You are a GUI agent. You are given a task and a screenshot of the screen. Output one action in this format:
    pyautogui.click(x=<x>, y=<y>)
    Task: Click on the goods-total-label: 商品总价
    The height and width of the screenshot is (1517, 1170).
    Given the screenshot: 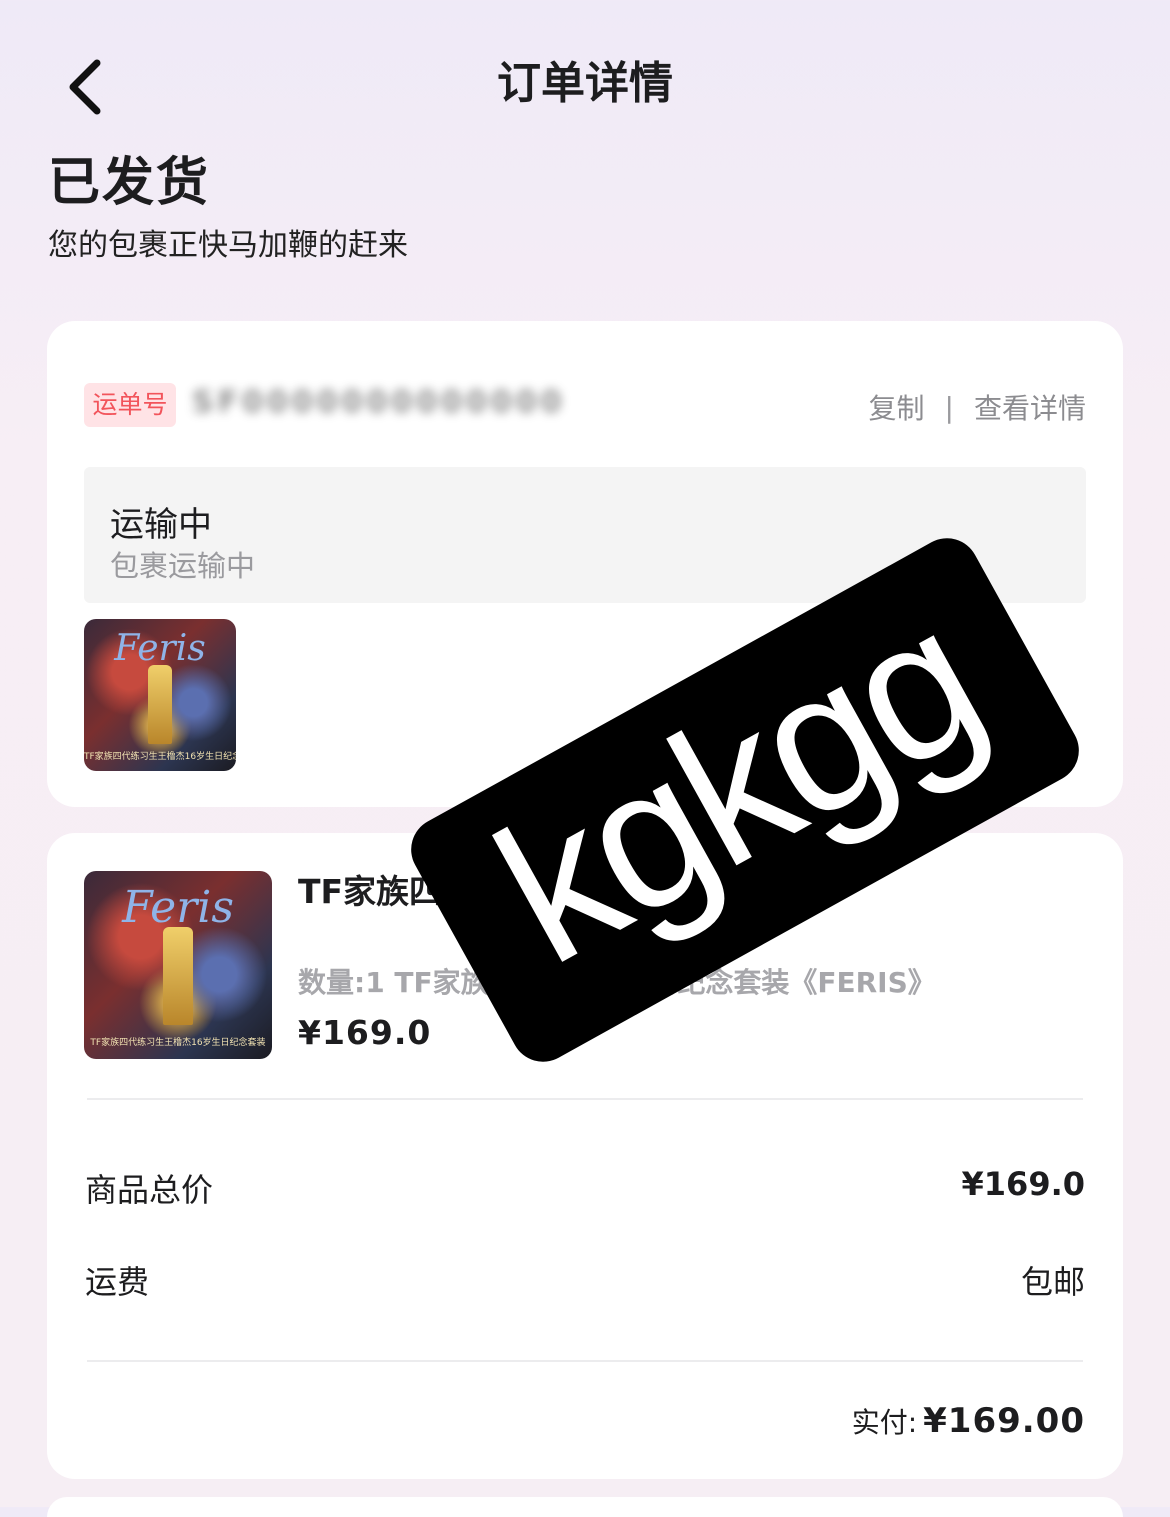 What is the action you would take?
    pyautogui.click(x=149, y=1190)
    